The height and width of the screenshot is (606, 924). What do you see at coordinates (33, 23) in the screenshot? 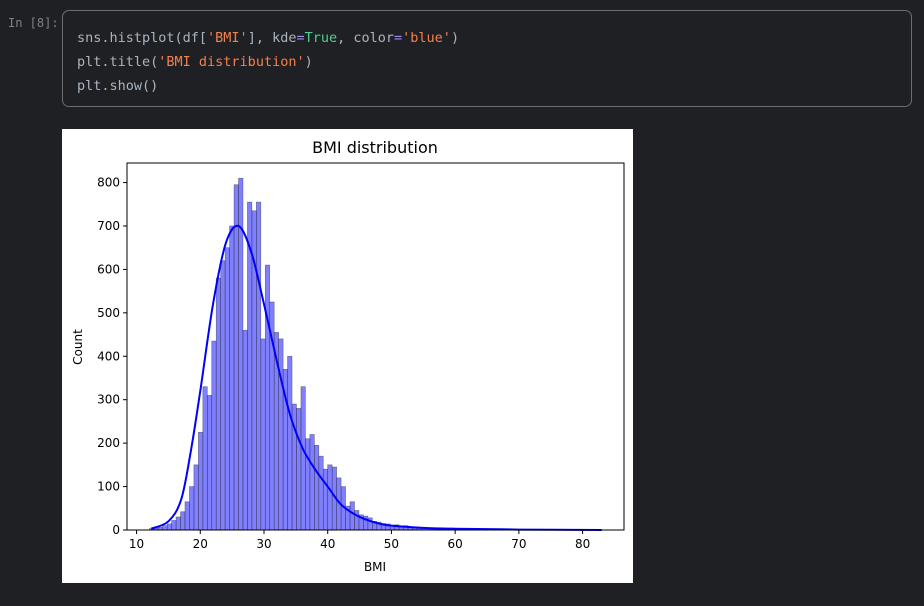
I see `cell-prompt: In [8]:` at bounding box center [33, 23].